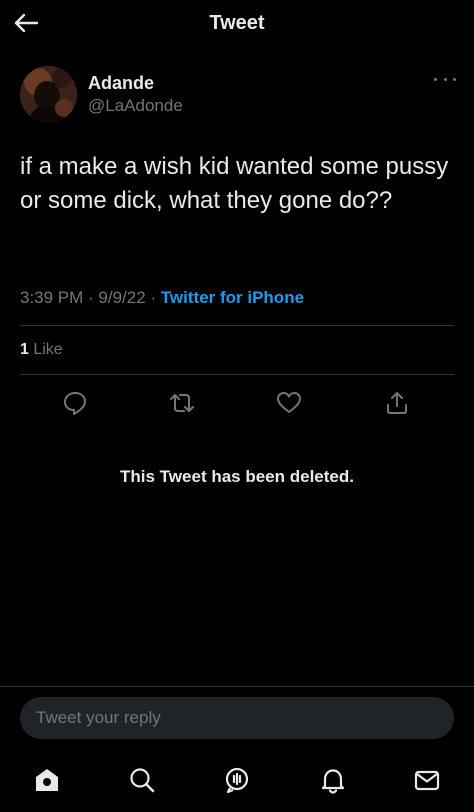 The height and width of the screenshot is (812, 474). Describe the element at coordinates (52, 297) in the screenshot. I see `tweet-time: 3:39 PM` at that location.